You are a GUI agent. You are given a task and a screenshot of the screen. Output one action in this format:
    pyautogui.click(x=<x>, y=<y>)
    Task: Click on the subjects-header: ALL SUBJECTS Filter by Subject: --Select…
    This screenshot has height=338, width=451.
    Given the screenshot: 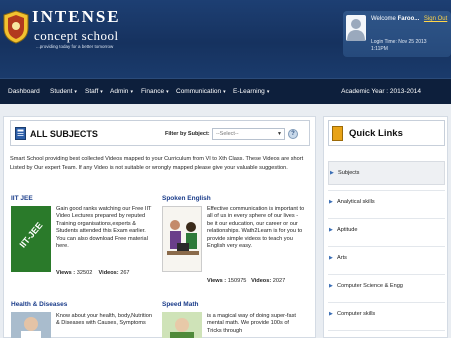 What is the action you would take?
    pyautogui.click(x=160, y=133)
    